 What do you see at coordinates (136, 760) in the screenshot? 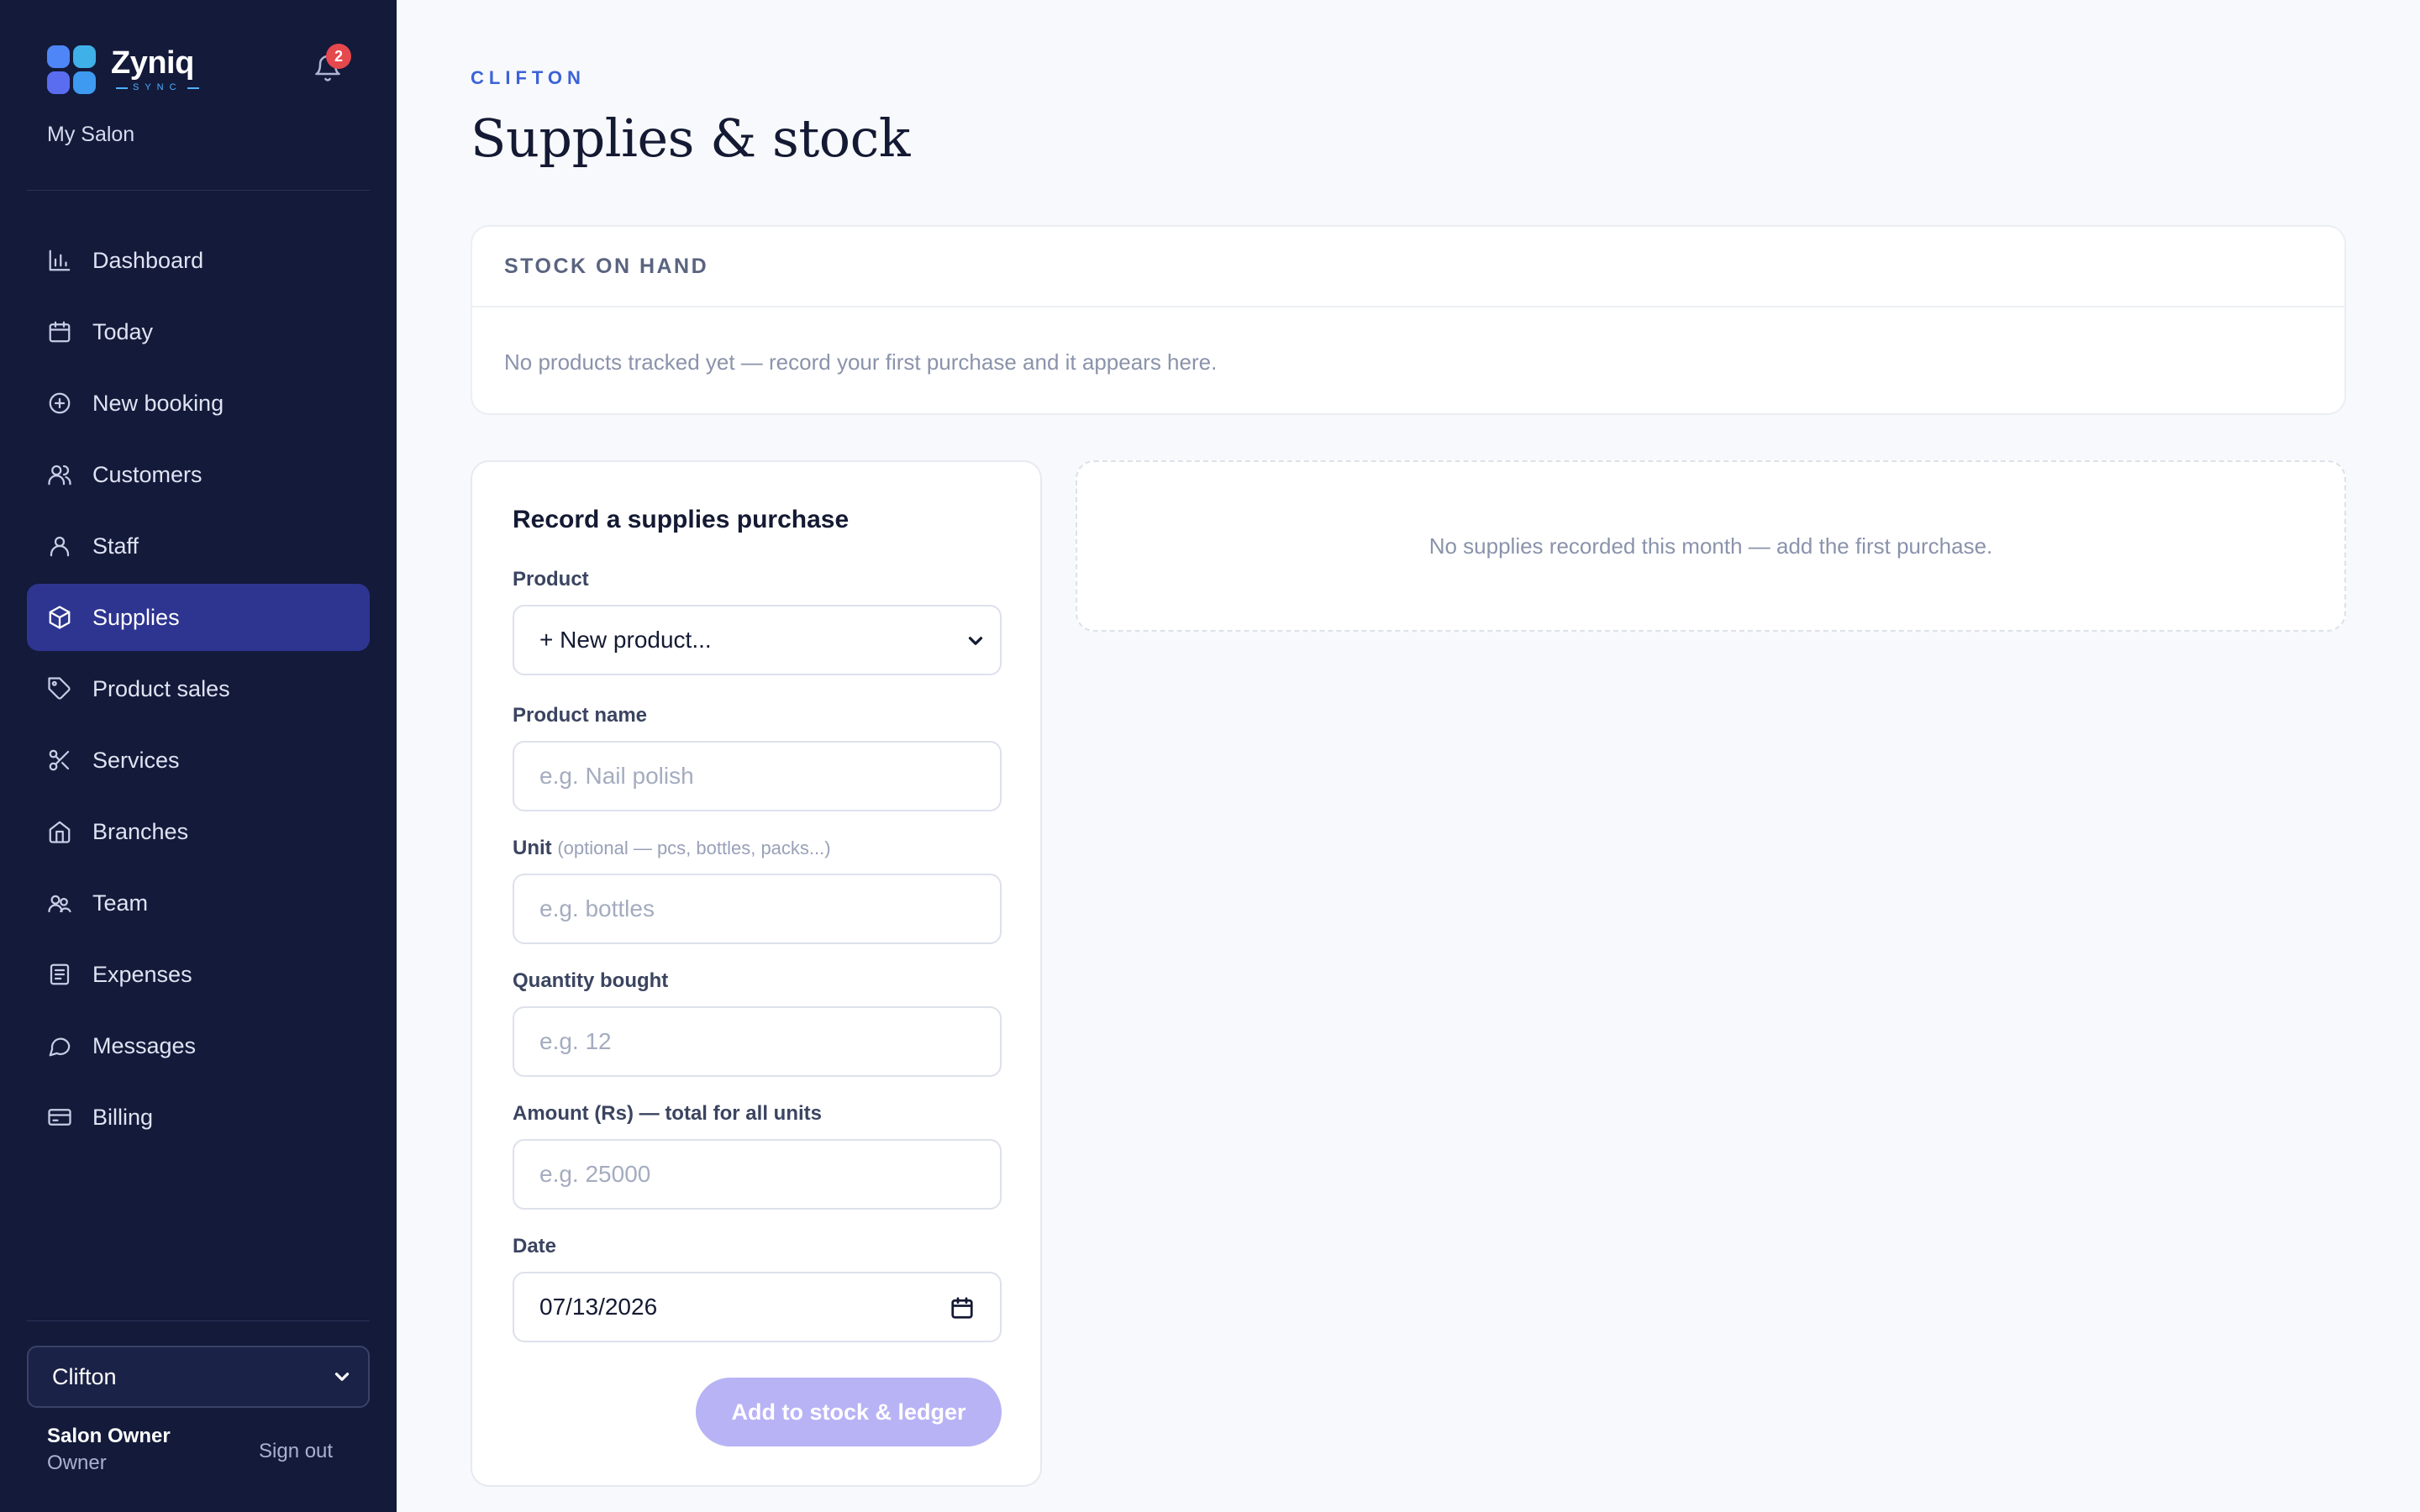
I see `sidebar-item-label: Services` at bounding box center [136, 760].